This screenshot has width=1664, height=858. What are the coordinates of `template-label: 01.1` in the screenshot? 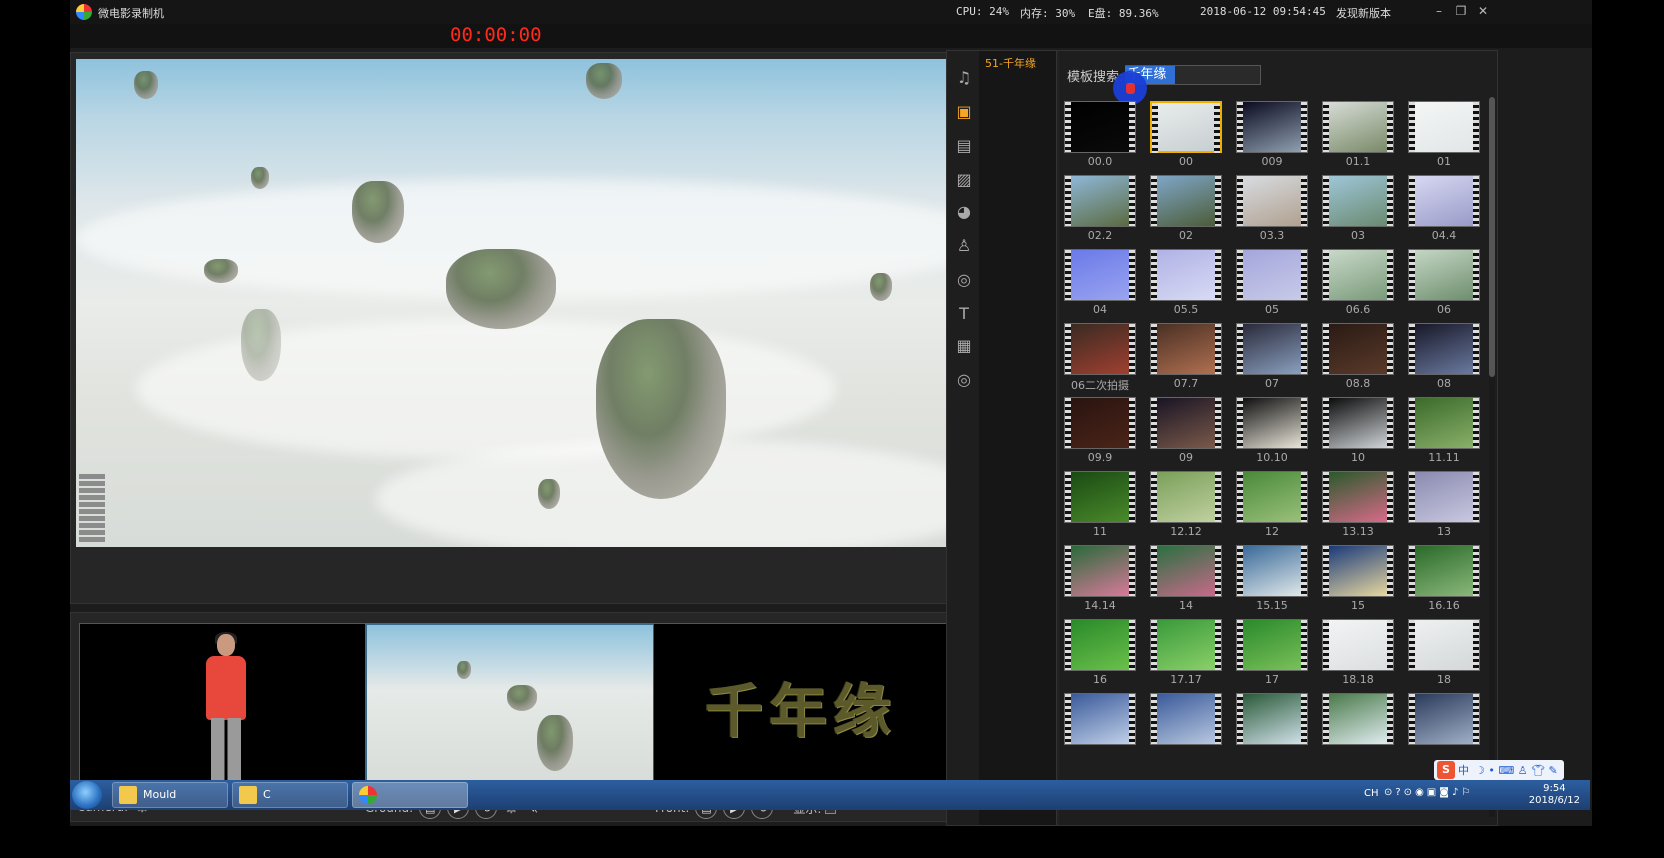 It's located at (1358, 161).